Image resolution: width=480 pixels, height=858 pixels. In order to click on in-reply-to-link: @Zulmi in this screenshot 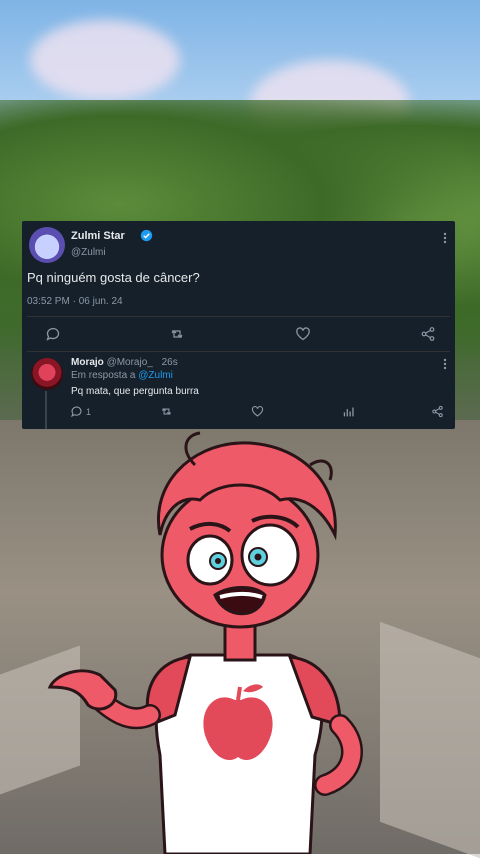, I will do `click(155, 375)`.